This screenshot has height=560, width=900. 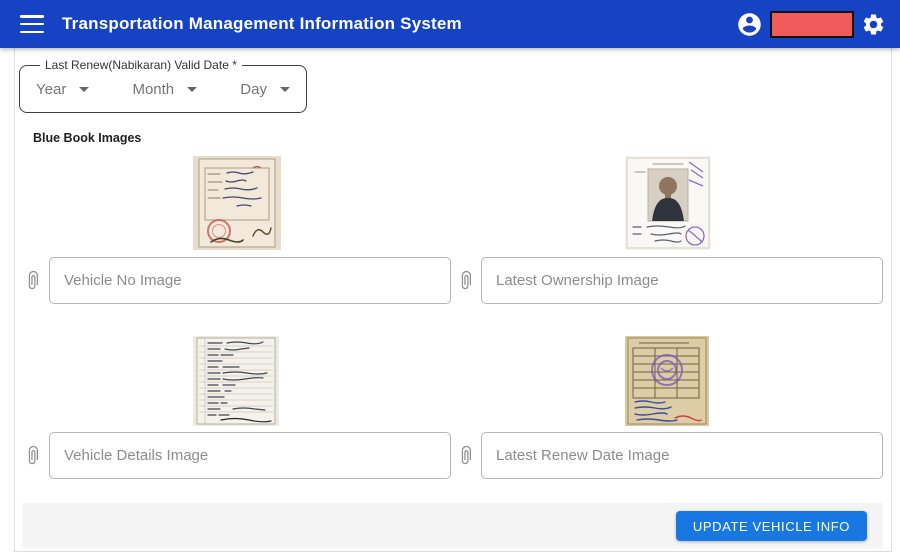 What do you see at coordinates (667, 381) in the screenshot?
I see `latest-renew-date-thumbnail` at bounding box center [667, 381].